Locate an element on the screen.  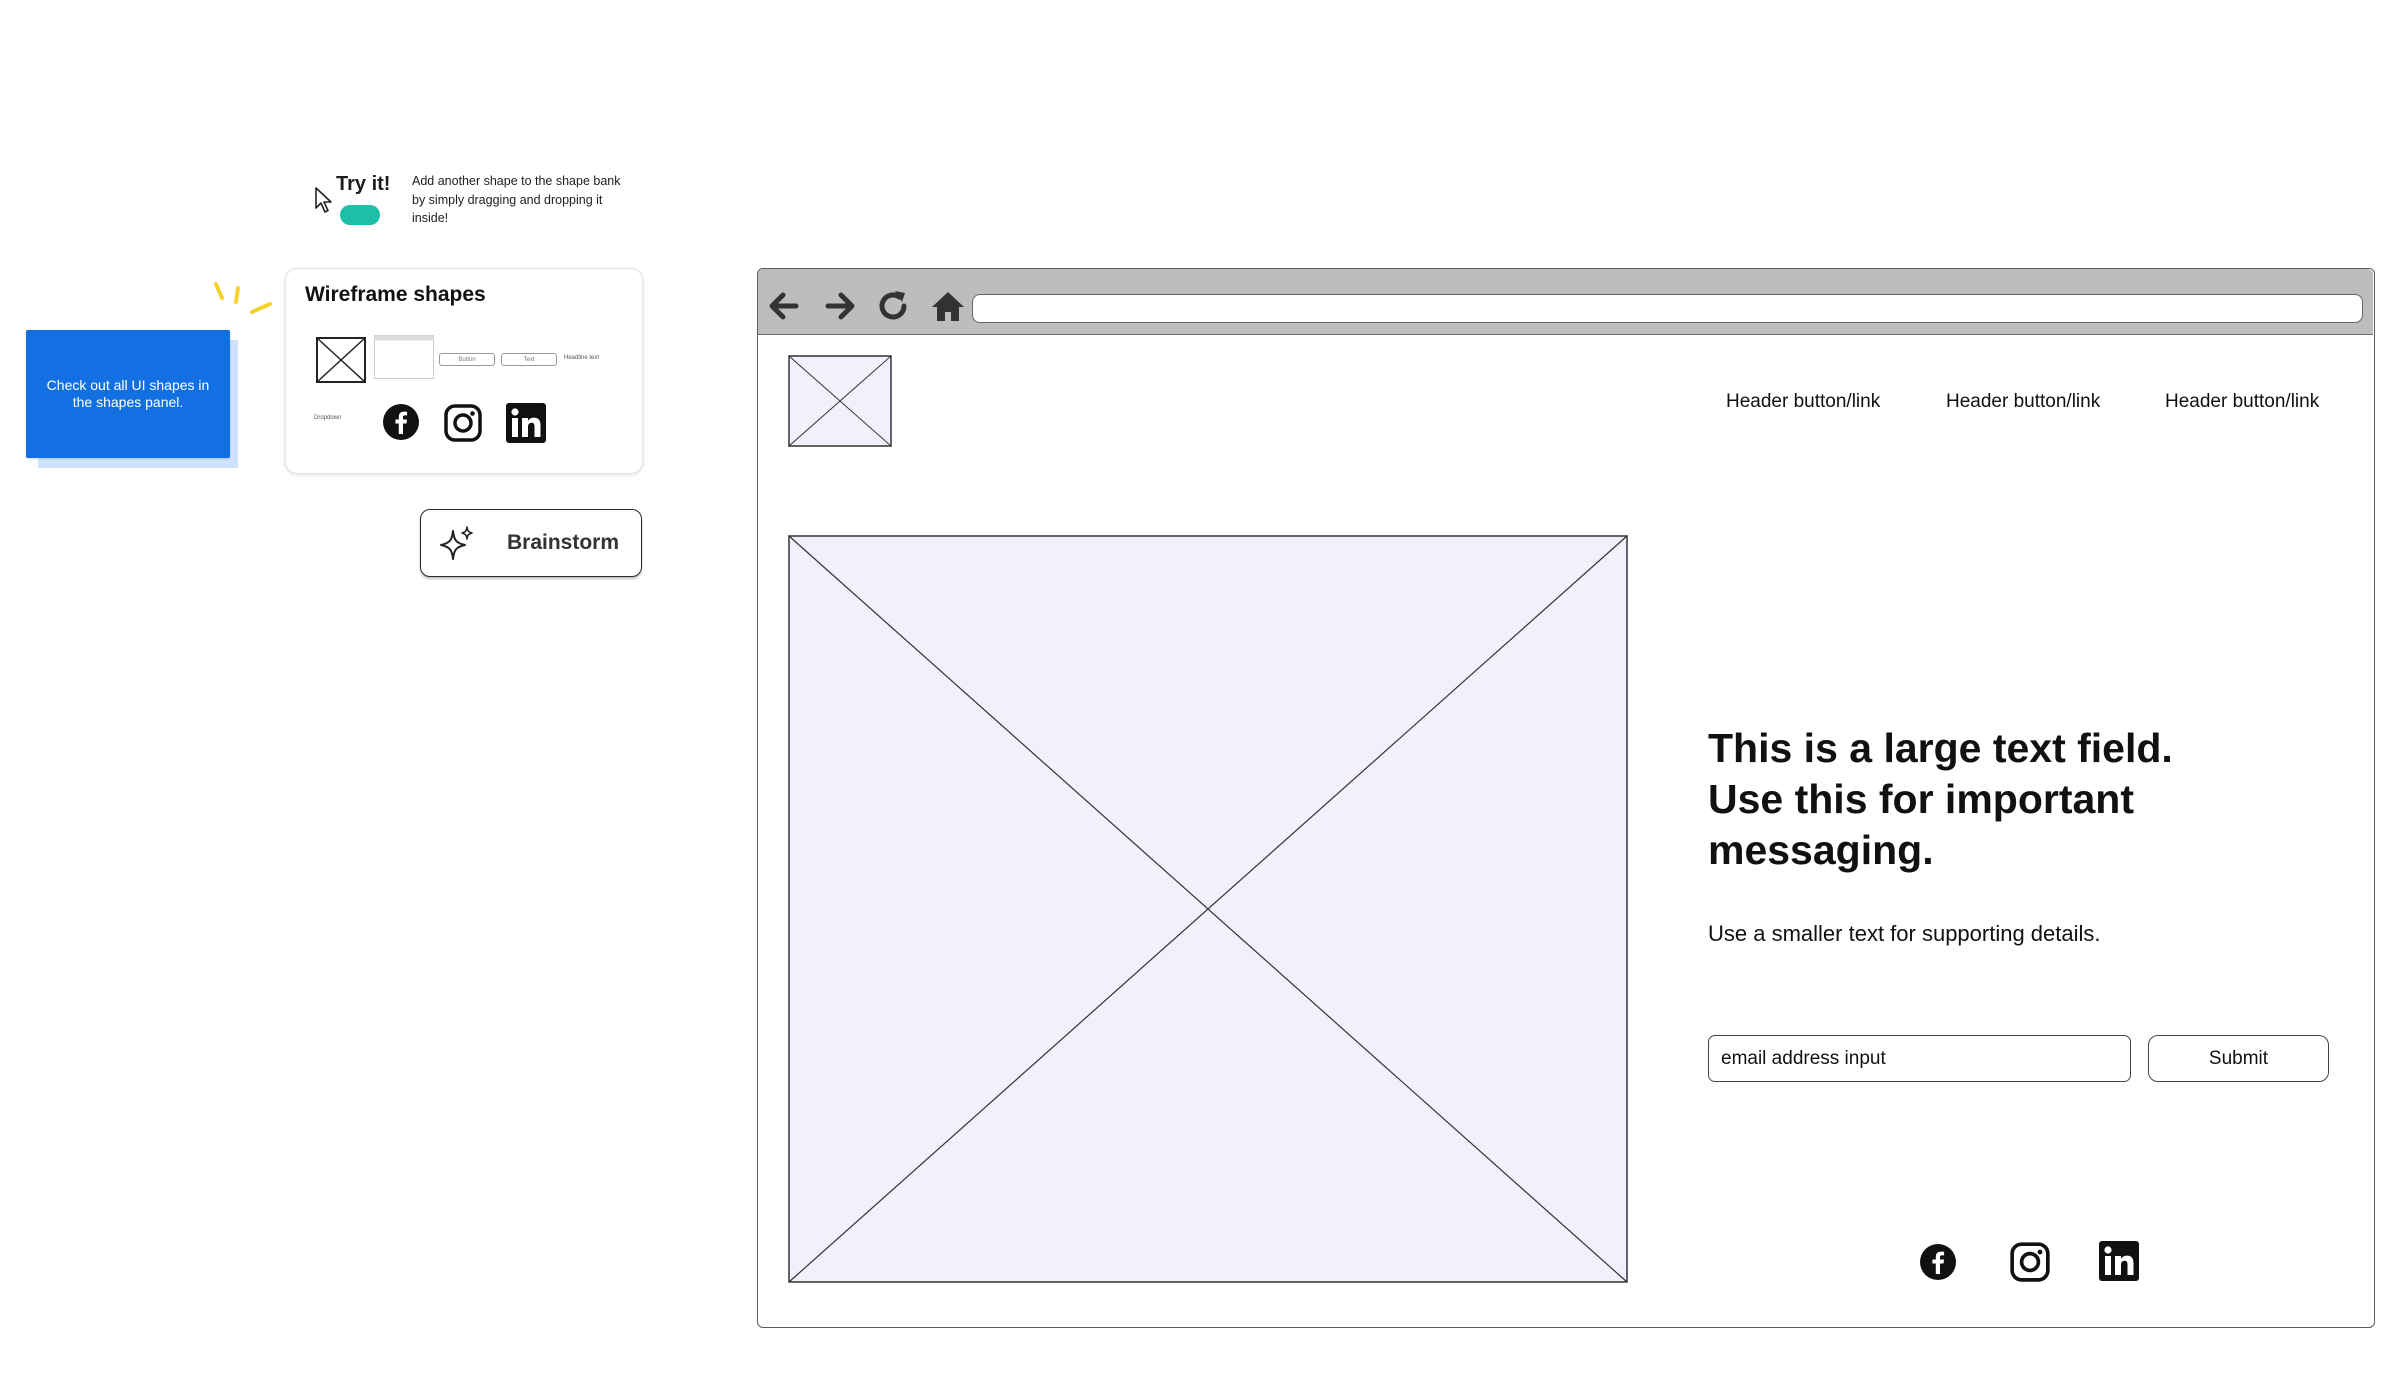
try-it-title: Try it! is located at coordinates (363, 184).